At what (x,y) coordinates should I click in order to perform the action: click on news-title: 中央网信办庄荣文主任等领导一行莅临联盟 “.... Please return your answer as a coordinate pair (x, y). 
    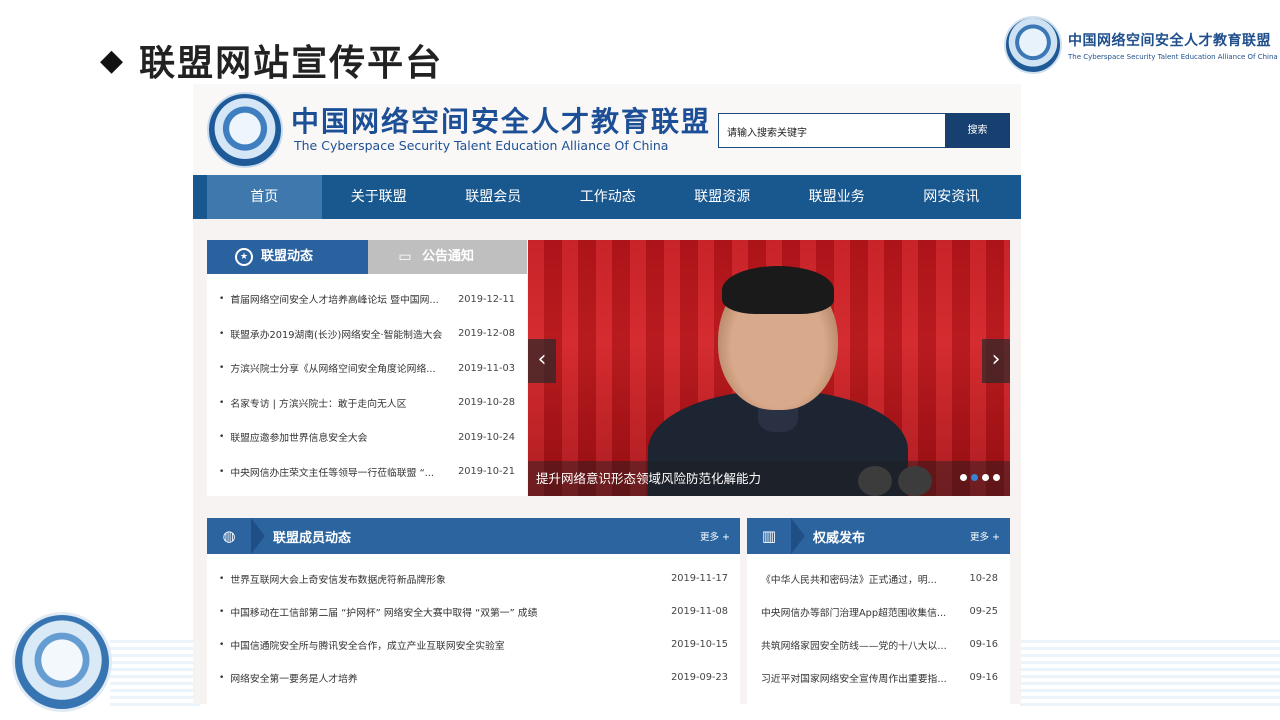
    Looking at the image, I should click on (339, 472).